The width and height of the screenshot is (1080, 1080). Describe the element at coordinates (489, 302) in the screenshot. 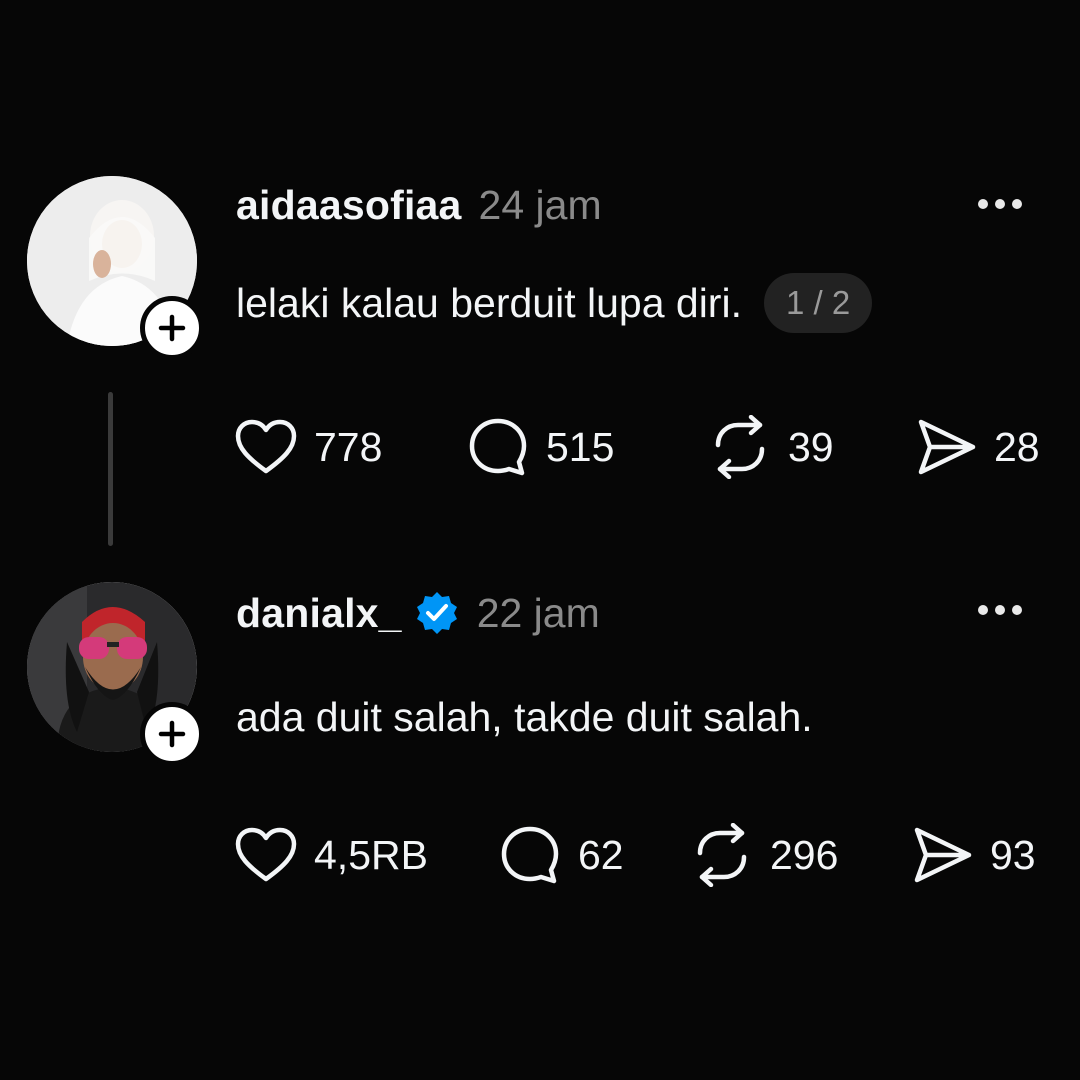

I see `post-text: lelaki kalau berduit lupa diri.` at that location.